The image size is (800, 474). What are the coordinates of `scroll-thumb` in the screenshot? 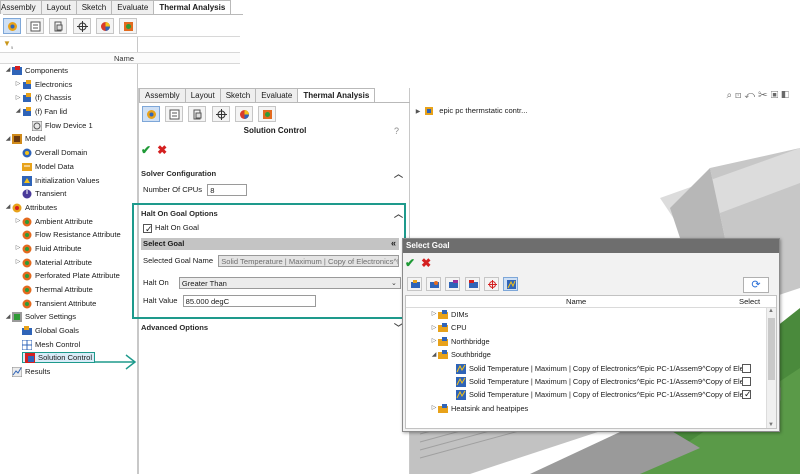 It's located at (771, 349).